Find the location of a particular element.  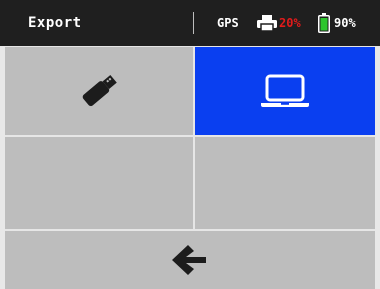

printer-icon is located at coordinates (267, 23).